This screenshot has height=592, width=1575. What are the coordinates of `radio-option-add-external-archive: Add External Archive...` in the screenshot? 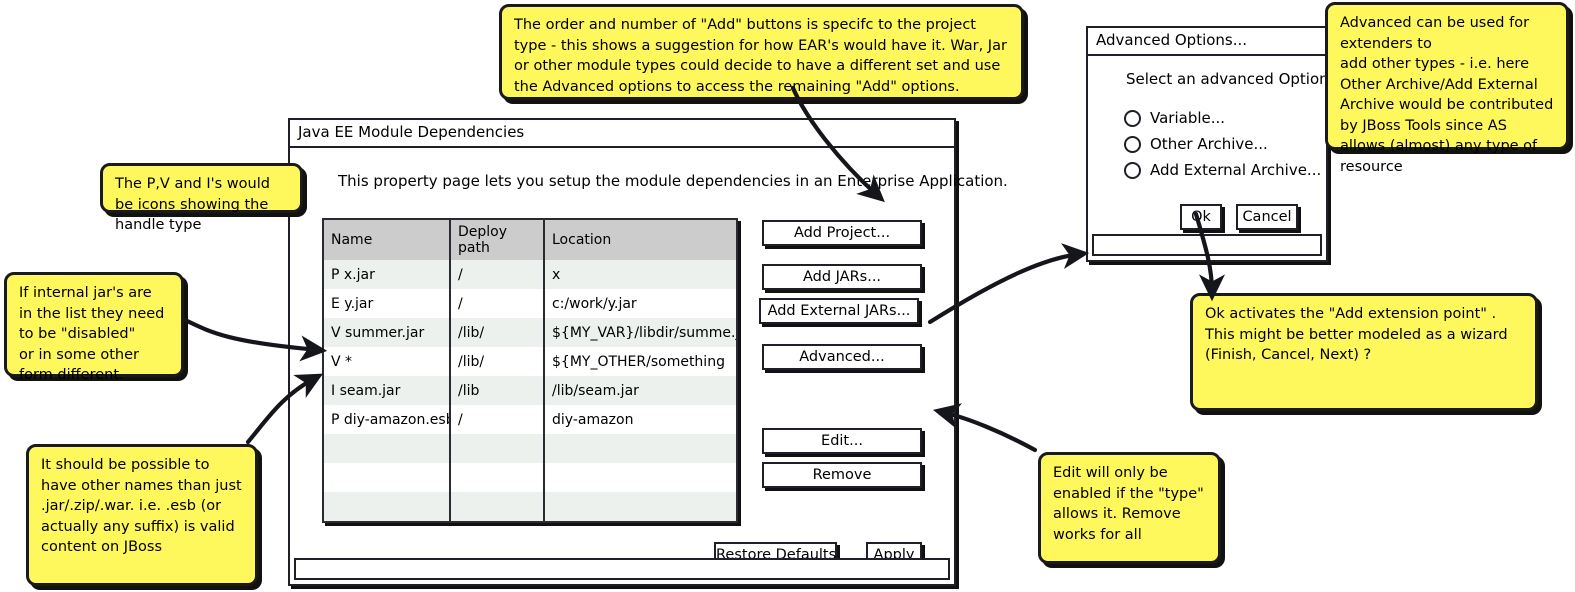 It's located at (1222, 170).